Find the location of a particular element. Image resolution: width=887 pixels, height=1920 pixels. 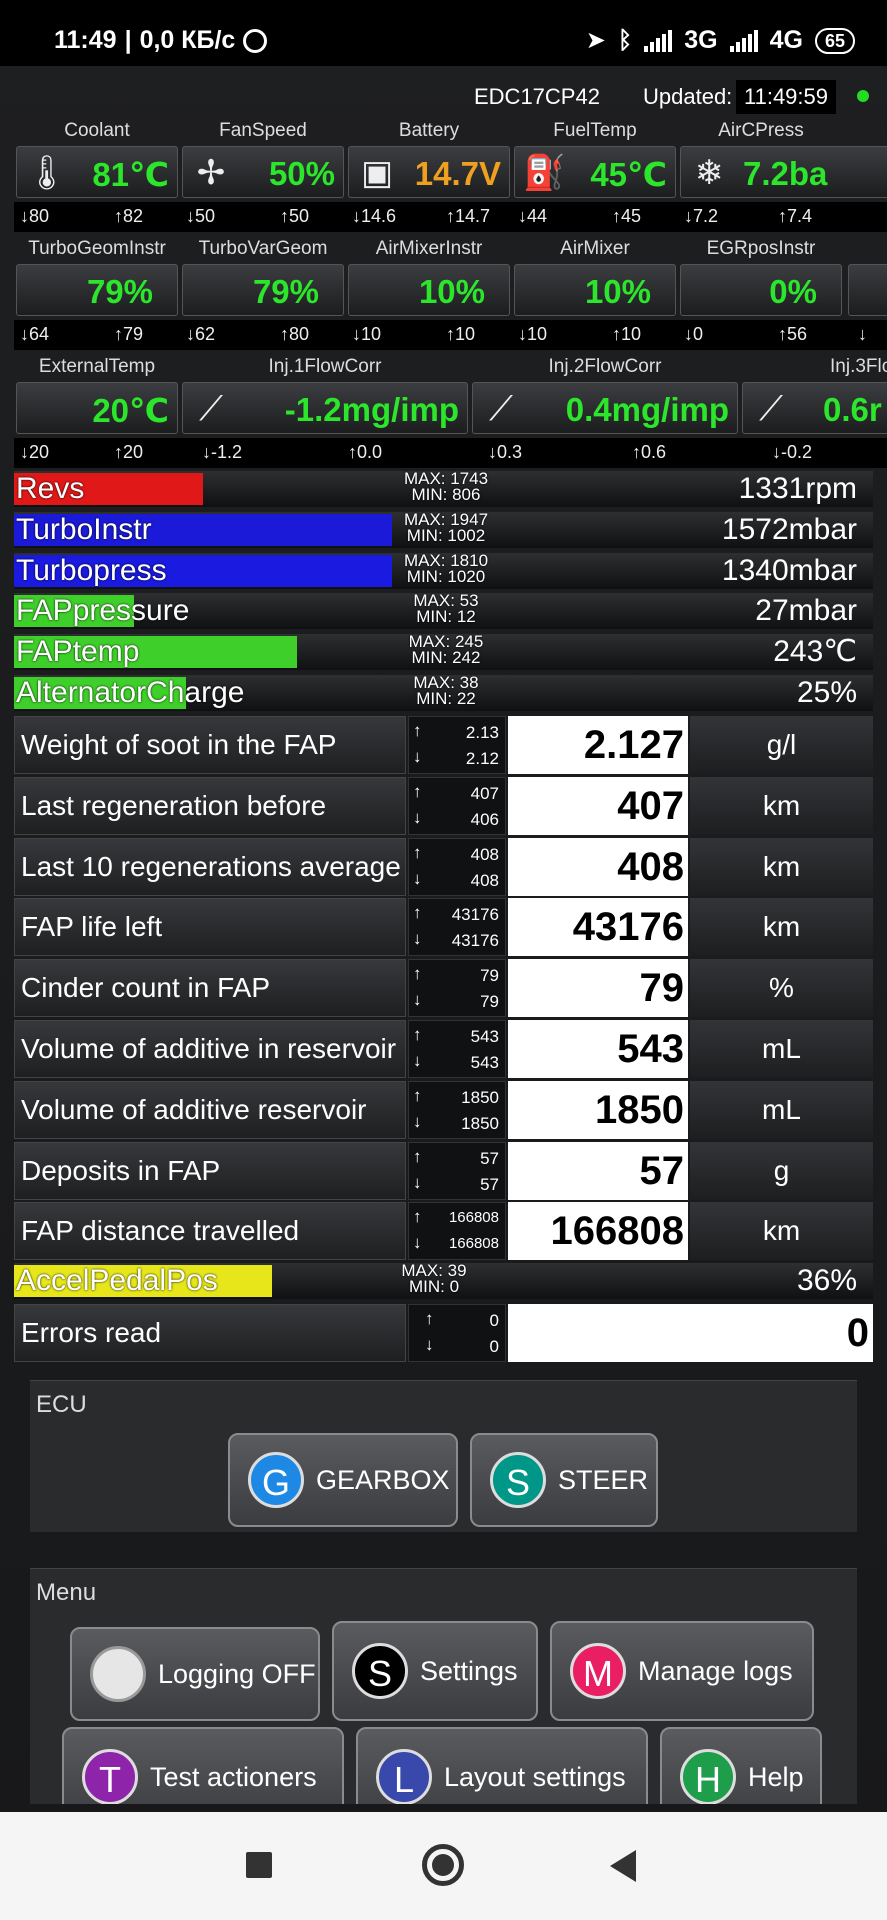

gearbox-button: G GEARBOX is located at coordinates (343, 1480).